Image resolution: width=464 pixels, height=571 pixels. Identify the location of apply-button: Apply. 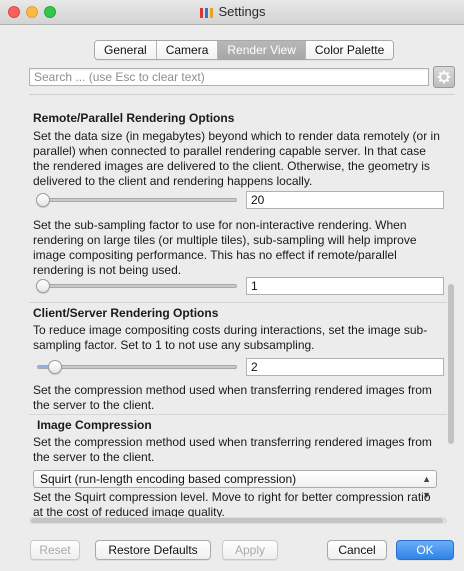
(250, 550).